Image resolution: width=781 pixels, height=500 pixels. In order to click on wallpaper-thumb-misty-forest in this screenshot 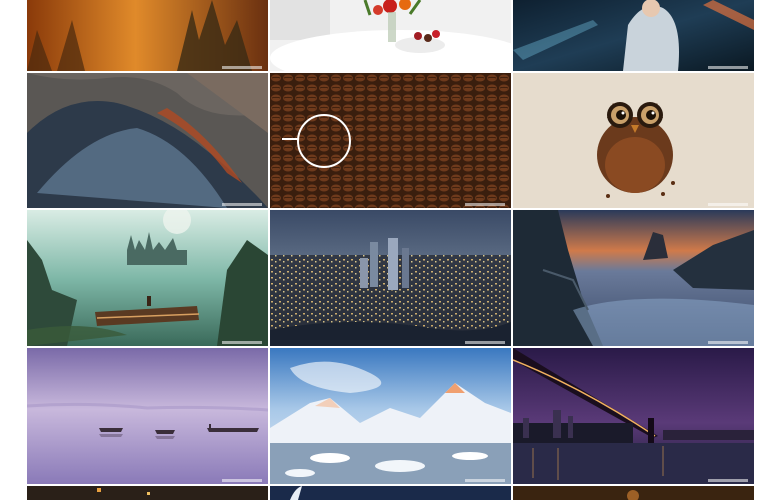, I will do `click(147, 35)`.